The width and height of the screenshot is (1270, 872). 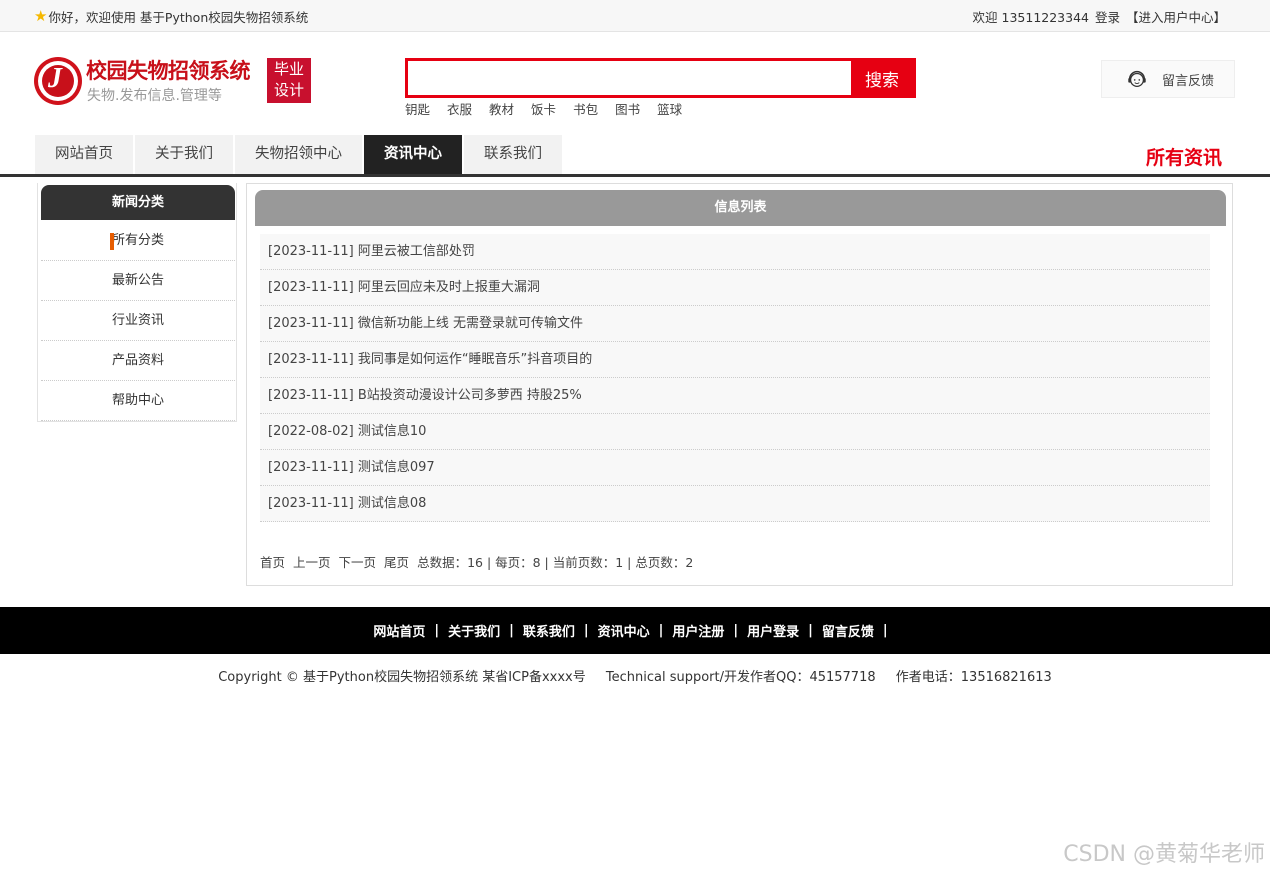 What do you see at coordinates (773, 630) in the screenshot?
I see `footer-link-login: 用户登录` at bounding box center [773, 630].